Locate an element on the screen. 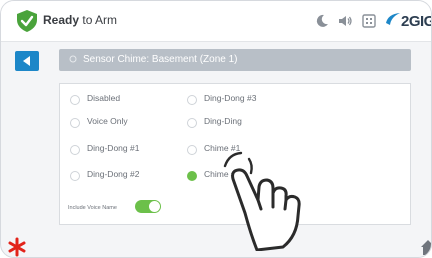 The width and height of the screenshot is (432, 258). moon-icon is located at coordinates (322, 21).